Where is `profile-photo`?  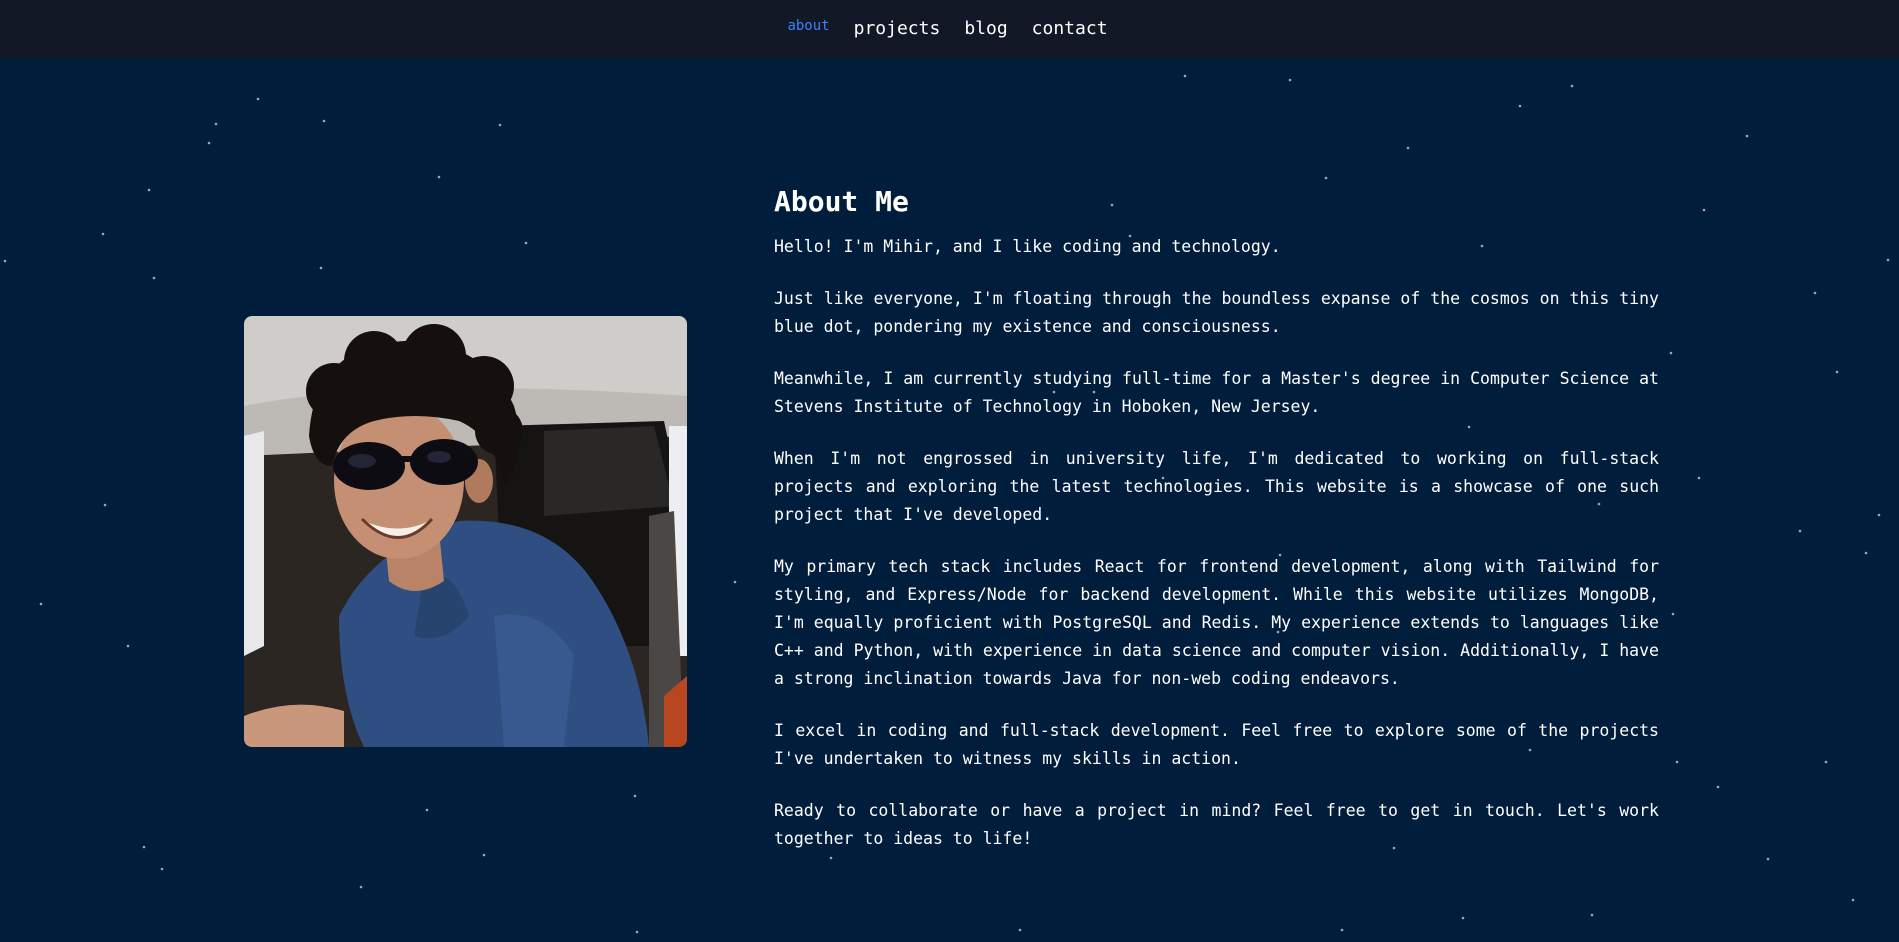
profile-photo is located at coordinates (465, 531).